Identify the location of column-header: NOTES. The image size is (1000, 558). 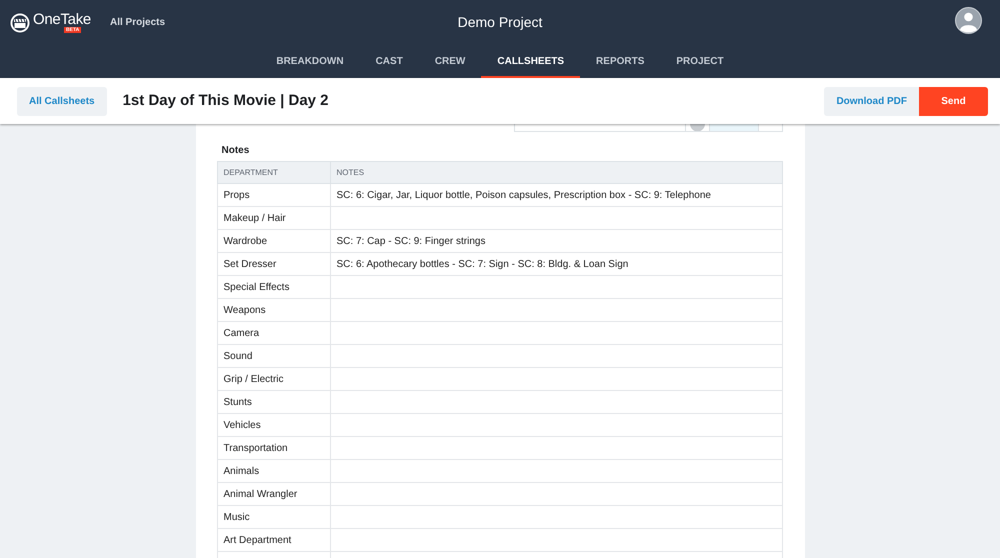
(556, 173).